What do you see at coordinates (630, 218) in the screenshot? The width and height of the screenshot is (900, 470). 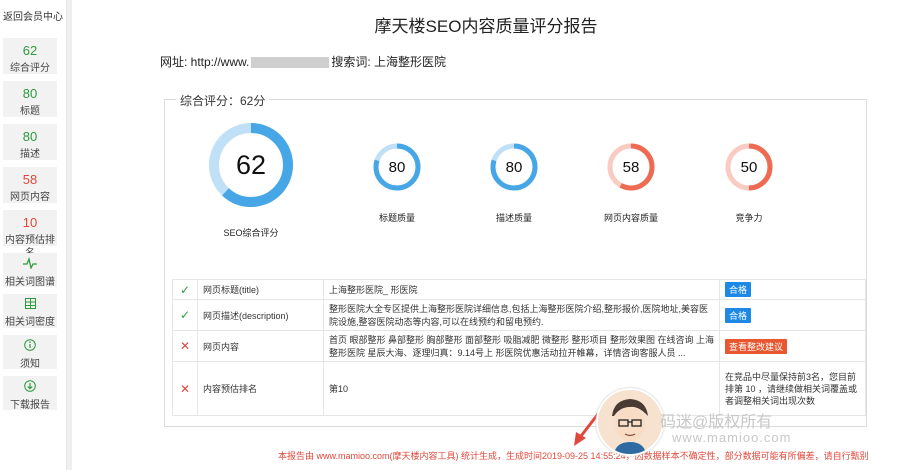 I see `content-quality-label: 网页内容质量` at bounding box center [630, 218].